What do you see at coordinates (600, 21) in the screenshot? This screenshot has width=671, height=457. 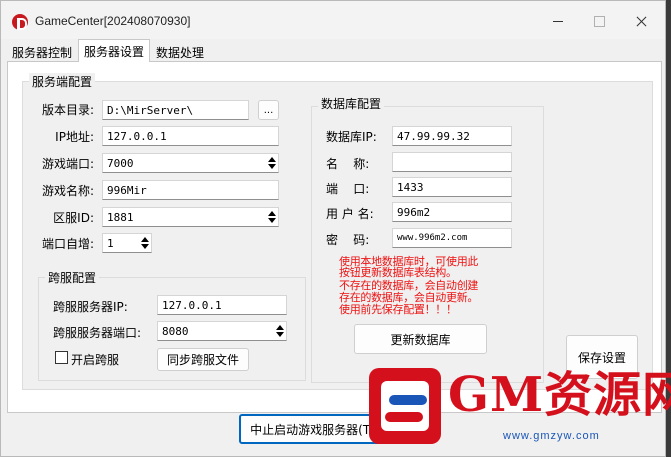 I see `maximize-button` at bounding box center [600, 21].